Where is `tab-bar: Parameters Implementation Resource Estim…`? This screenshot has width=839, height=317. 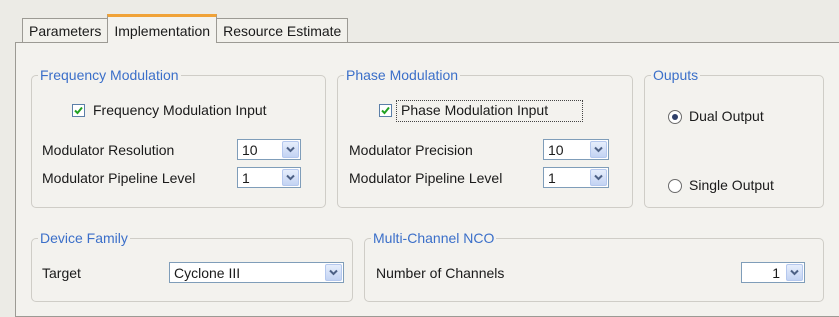
tab-bar: Parameters Implementation Resource Estim… is located at coordinates (185, 28).